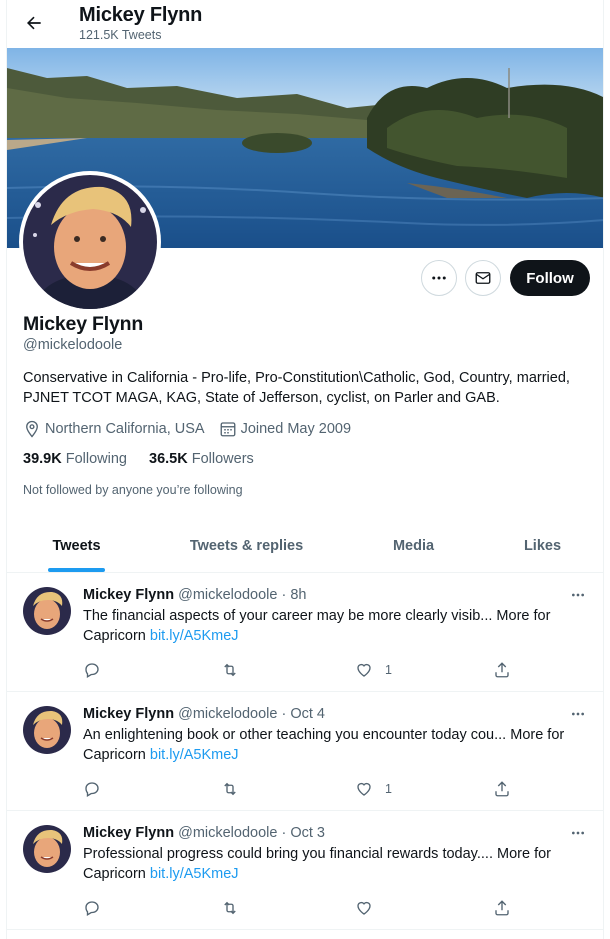 Image resolution: width=610 pixels, height=939 pixels. I want to click on tweet-header: Mickey Flynn @mickelodoole · 8h, so click(194, 595).